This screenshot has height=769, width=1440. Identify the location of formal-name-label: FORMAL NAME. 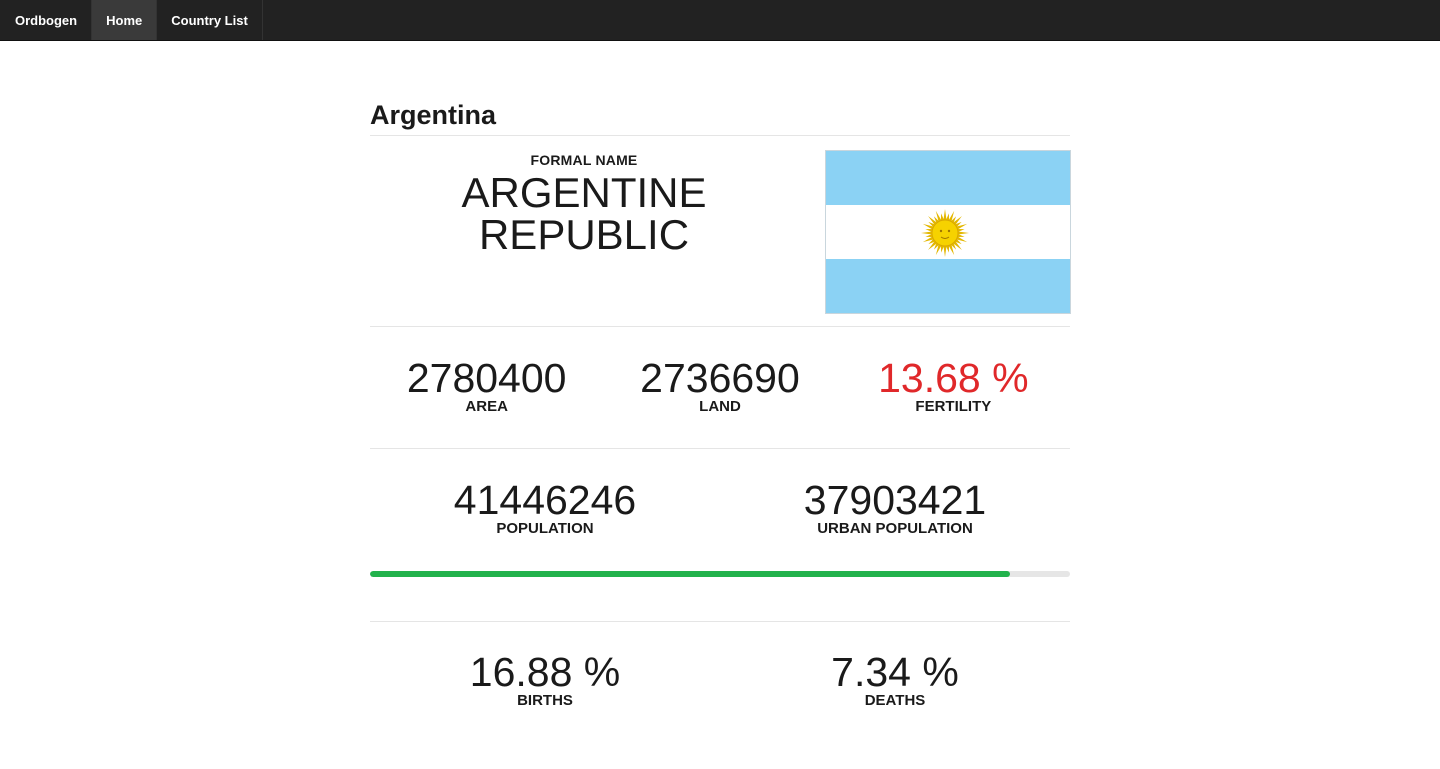
(584, 160).